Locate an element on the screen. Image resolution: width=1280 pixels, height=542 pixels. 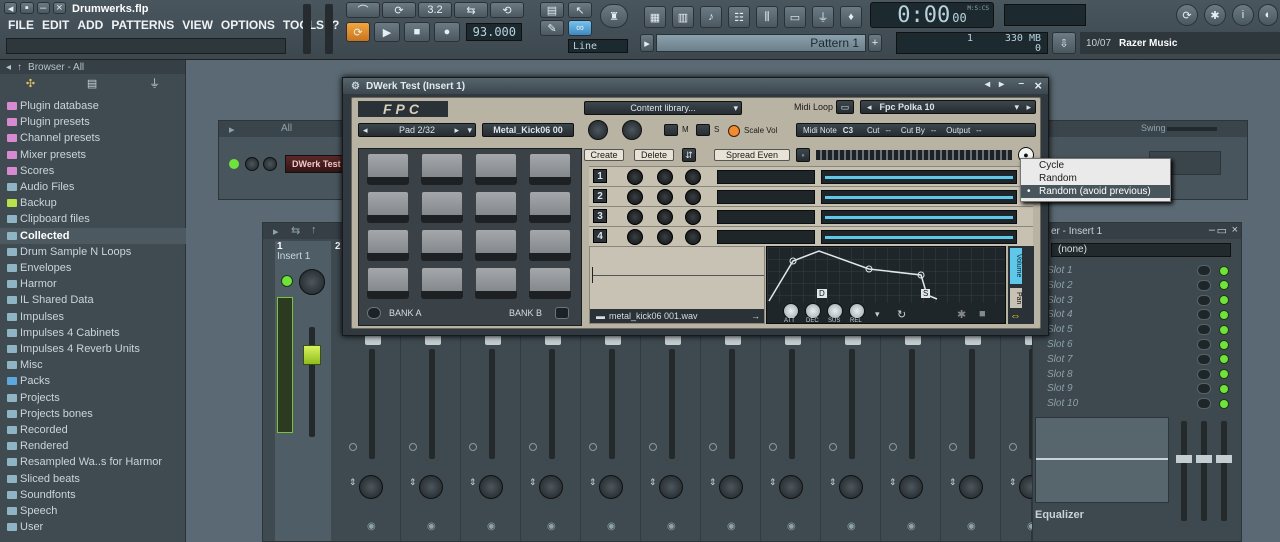
insert1-fader-handle is located at coordinates (312, 355).